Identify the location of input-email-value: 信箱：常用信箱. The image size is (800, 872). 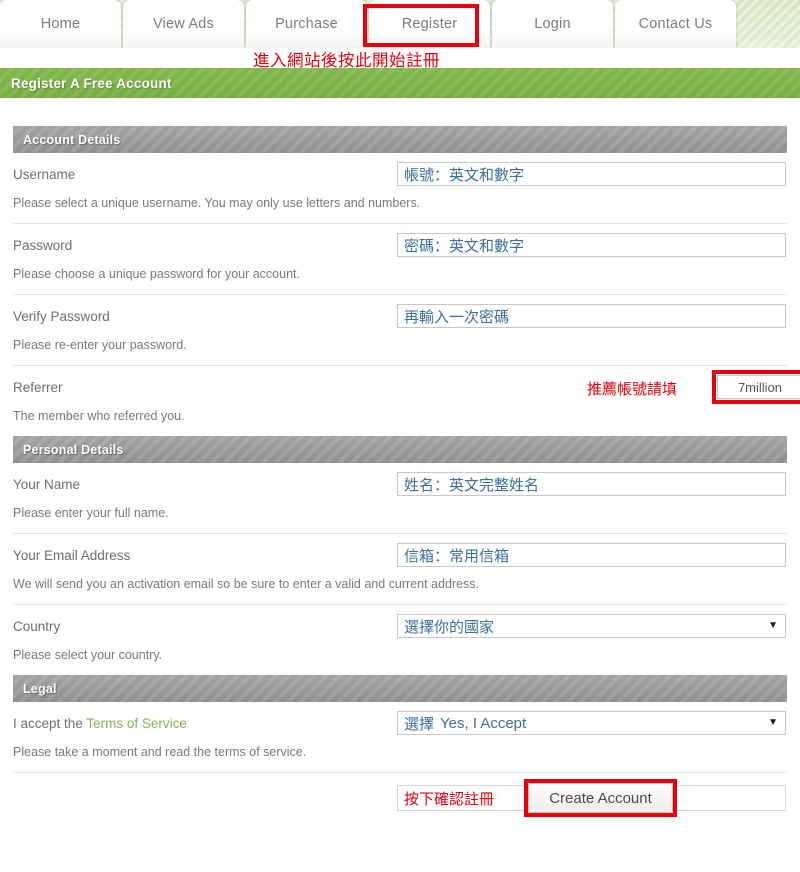
(457, 556).